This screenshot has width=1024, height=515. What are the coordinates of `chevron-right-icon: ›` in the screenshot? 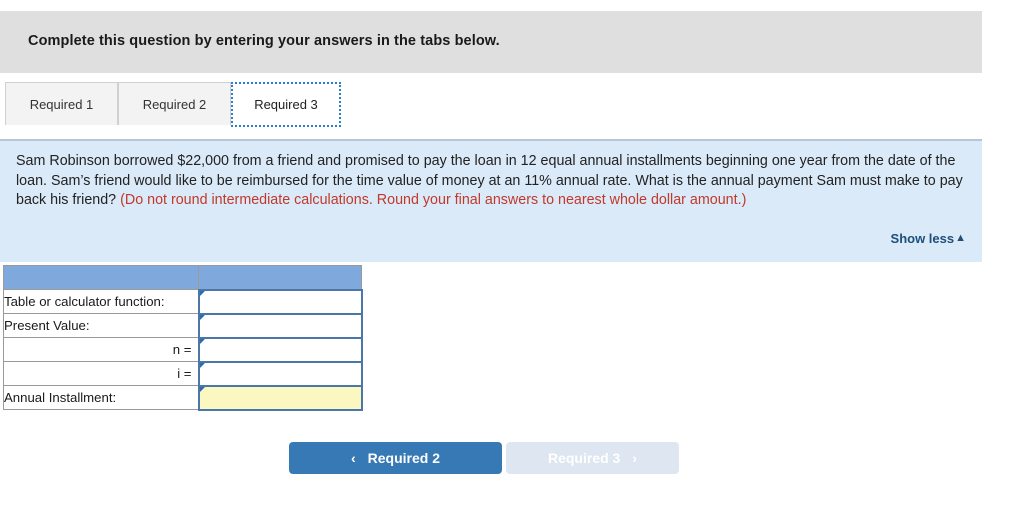 It's located at (635, 458).